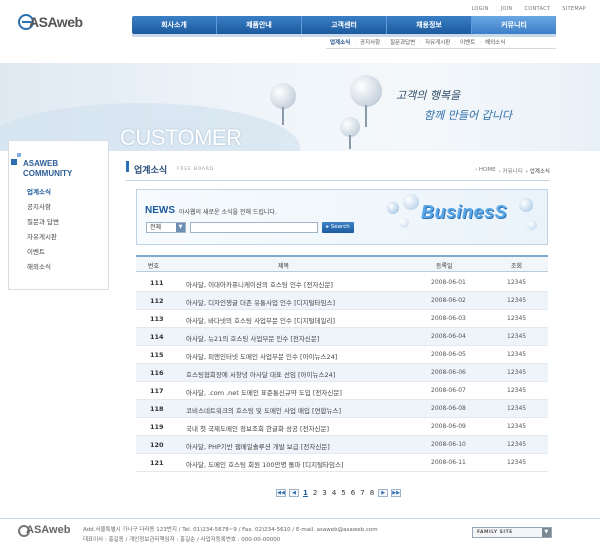 The width and height of the screenshot is (600, 555). Describe the element at coordinates (448, 426) in the screenshot. I see `row-date: 2008-06-09` at that location.